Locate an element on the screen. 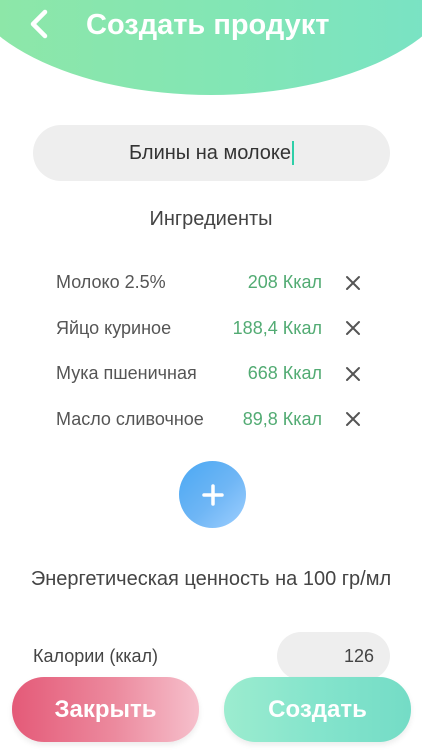 The image size is (422, 750). product-name-value: Блины на молоке is located at coordinates (210, 152).